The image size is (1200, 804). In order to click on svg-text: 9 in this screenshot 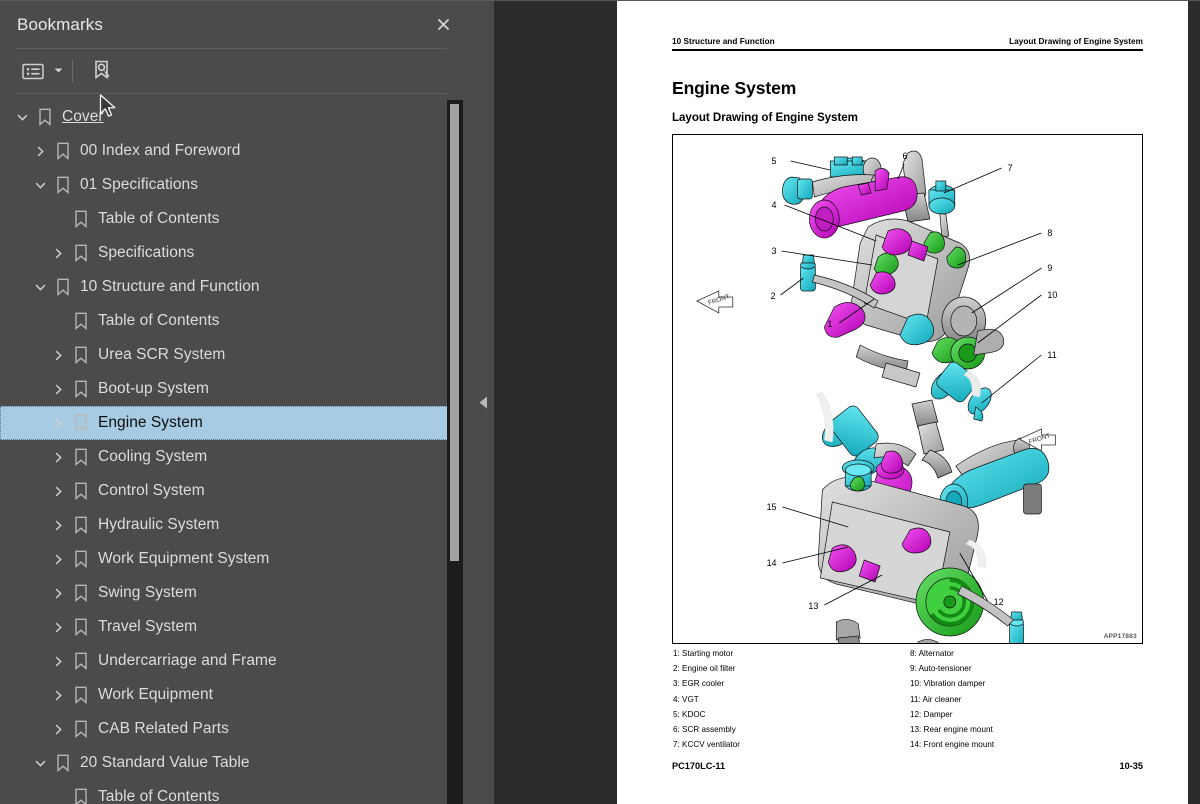, I will do `click(1049, 268)`.